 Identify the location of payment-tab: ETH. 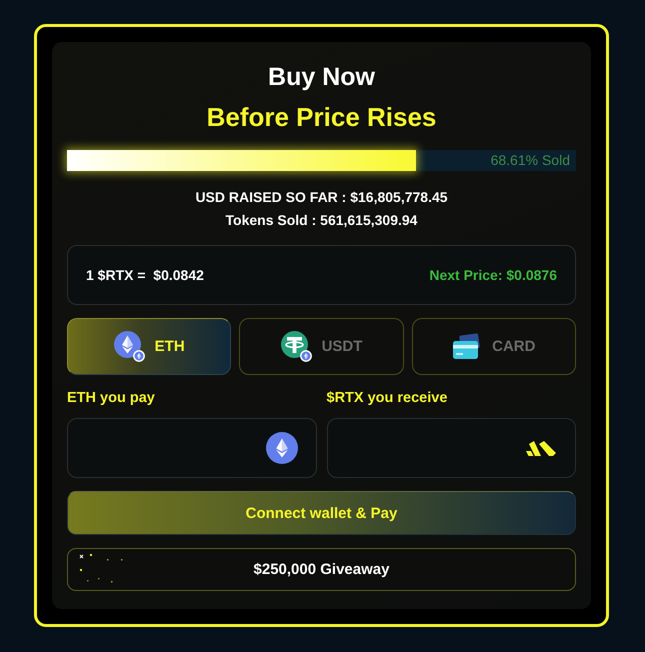
(149, 346).